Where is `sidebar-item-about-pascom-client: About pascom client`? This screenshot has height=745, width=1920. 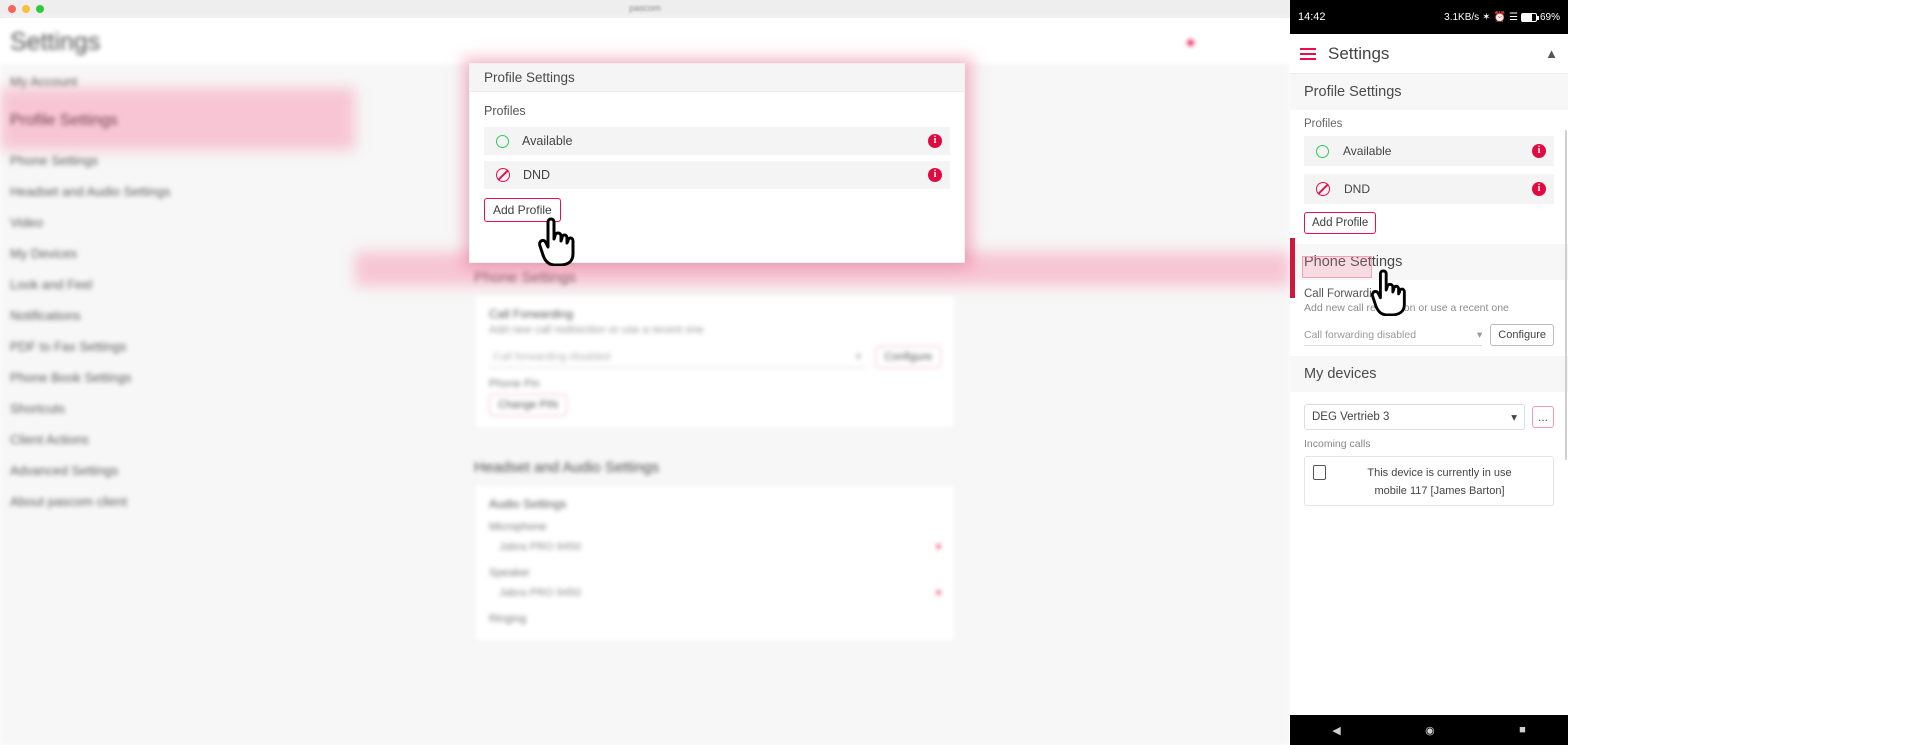
sidebar-item-about-pascom-client: About pascom client is located at coordinates (177, 501).